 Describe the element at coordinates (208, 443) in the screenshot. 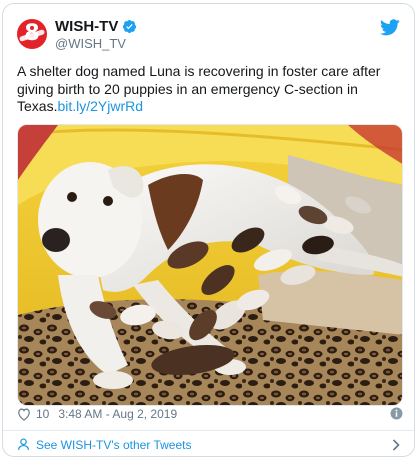

I see `see-more-tweets-link: See WISH-TV's other Tweets` at that location.